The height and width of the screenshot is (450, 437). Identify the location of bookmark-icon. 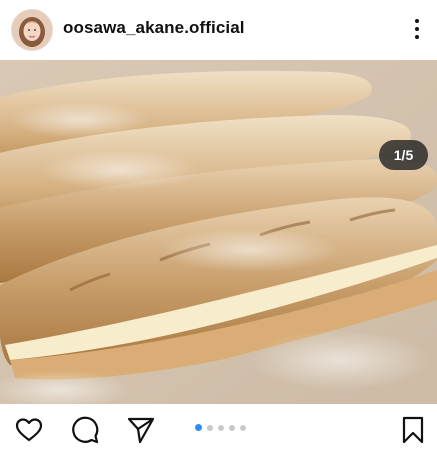
(413, 430).